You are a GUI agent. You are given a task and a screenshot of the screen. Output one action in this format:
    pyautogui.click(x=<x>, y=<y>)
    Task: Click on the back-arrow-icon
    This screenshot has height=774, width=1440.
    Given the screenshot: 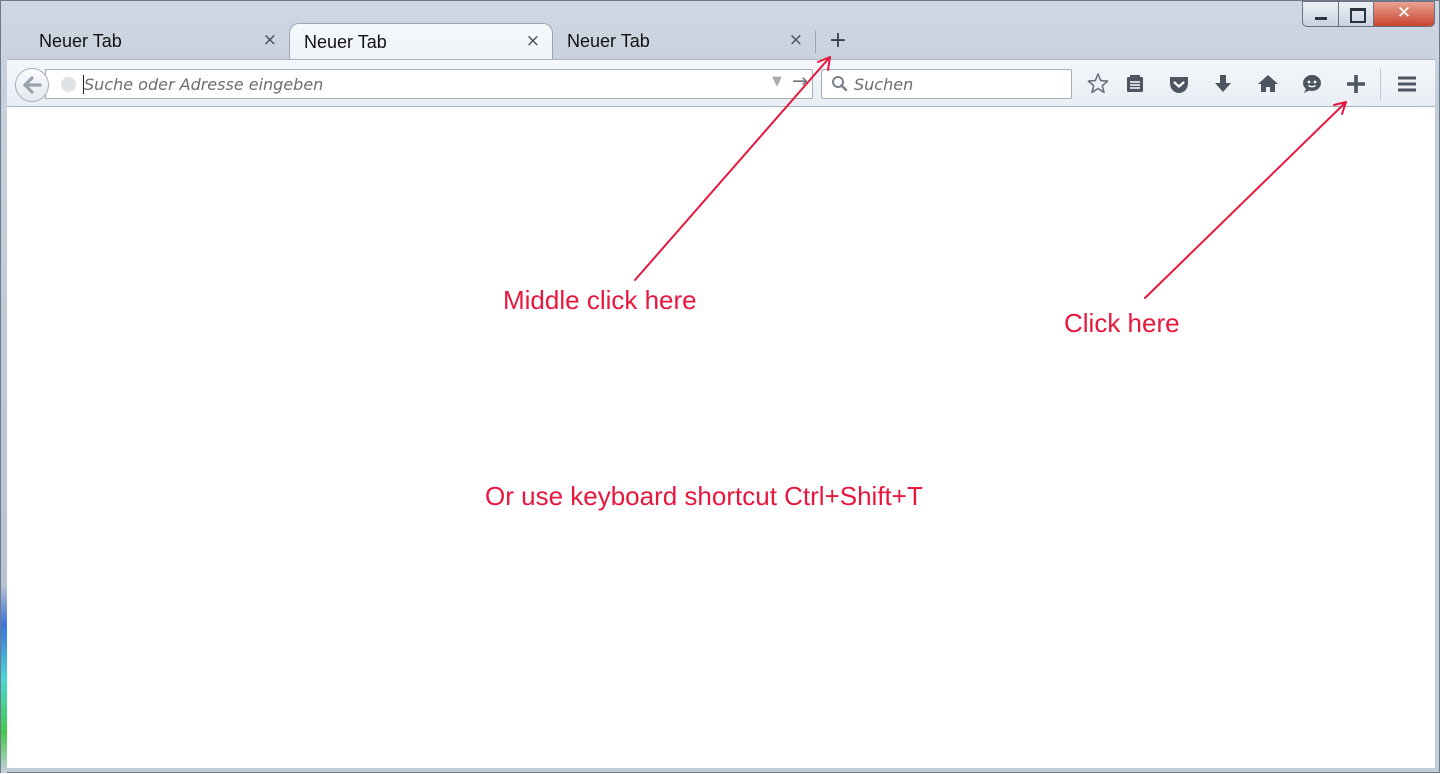 What is the action you would take?
    pyautogui.click(x=32, y=85)
    